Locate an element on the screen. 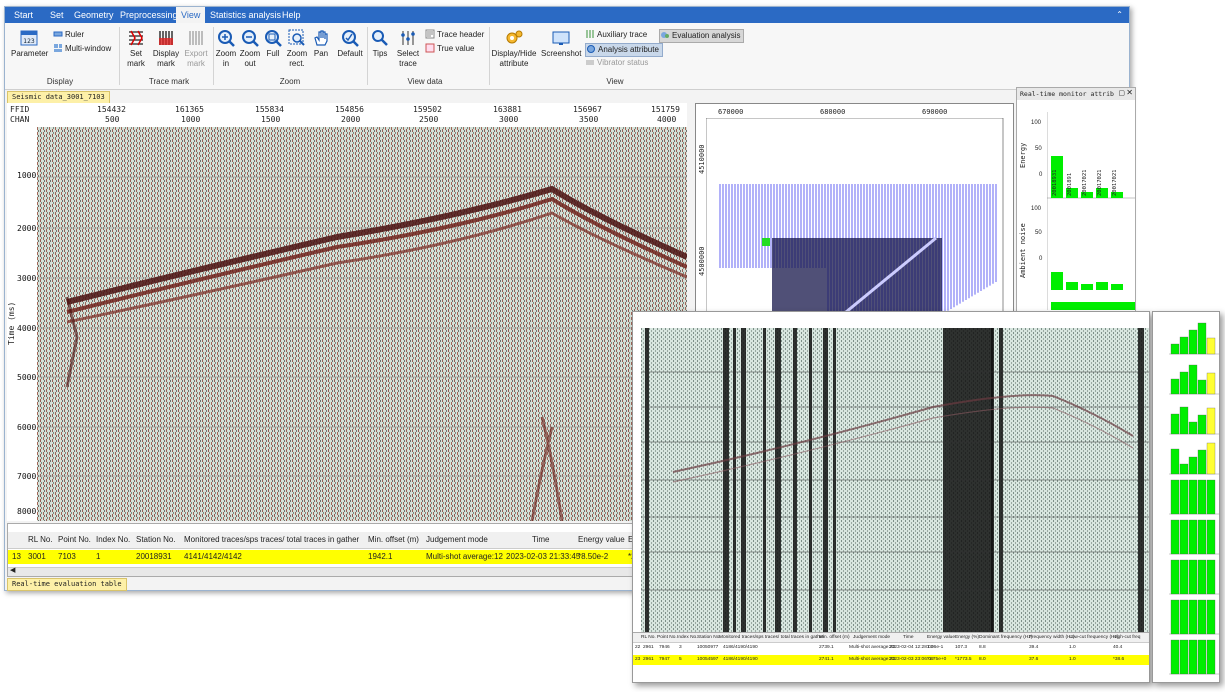 The image size is (1225, 692). select-trace-button: Select trace is located at coordinates (408, 49).